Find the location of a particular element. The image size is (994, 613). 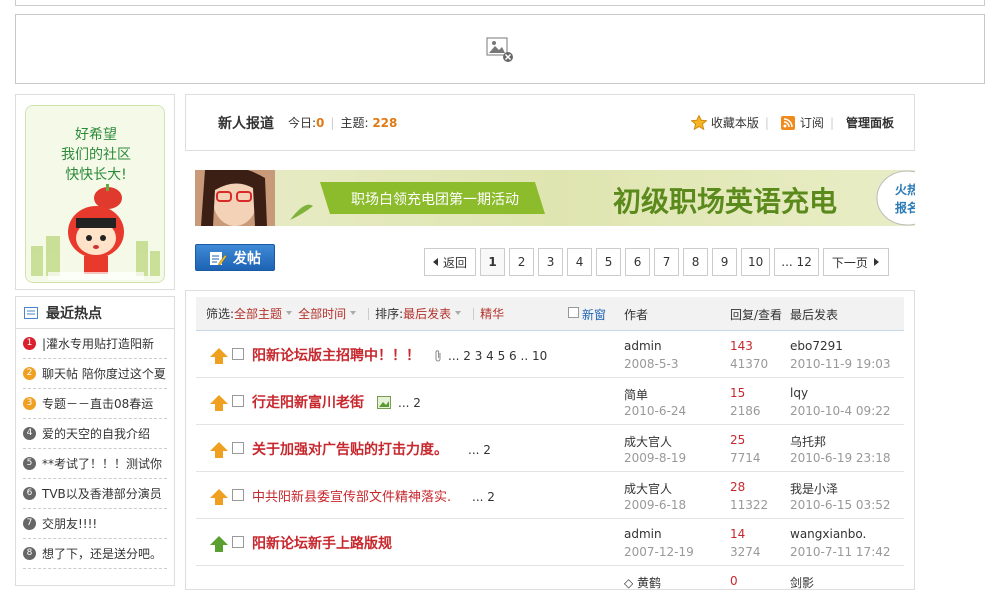

thread-title: 阳新论坛新手上路版规 is located at coordinates (322, 543).